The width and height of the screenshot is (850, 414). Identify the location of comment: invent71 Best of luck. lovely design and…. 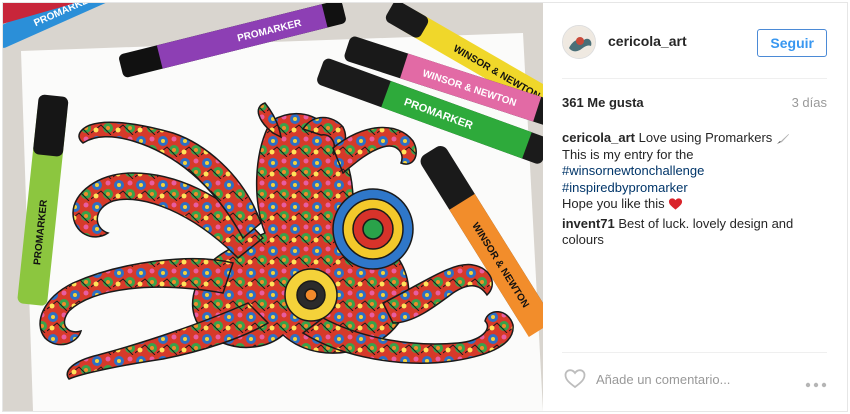
(694, 232).